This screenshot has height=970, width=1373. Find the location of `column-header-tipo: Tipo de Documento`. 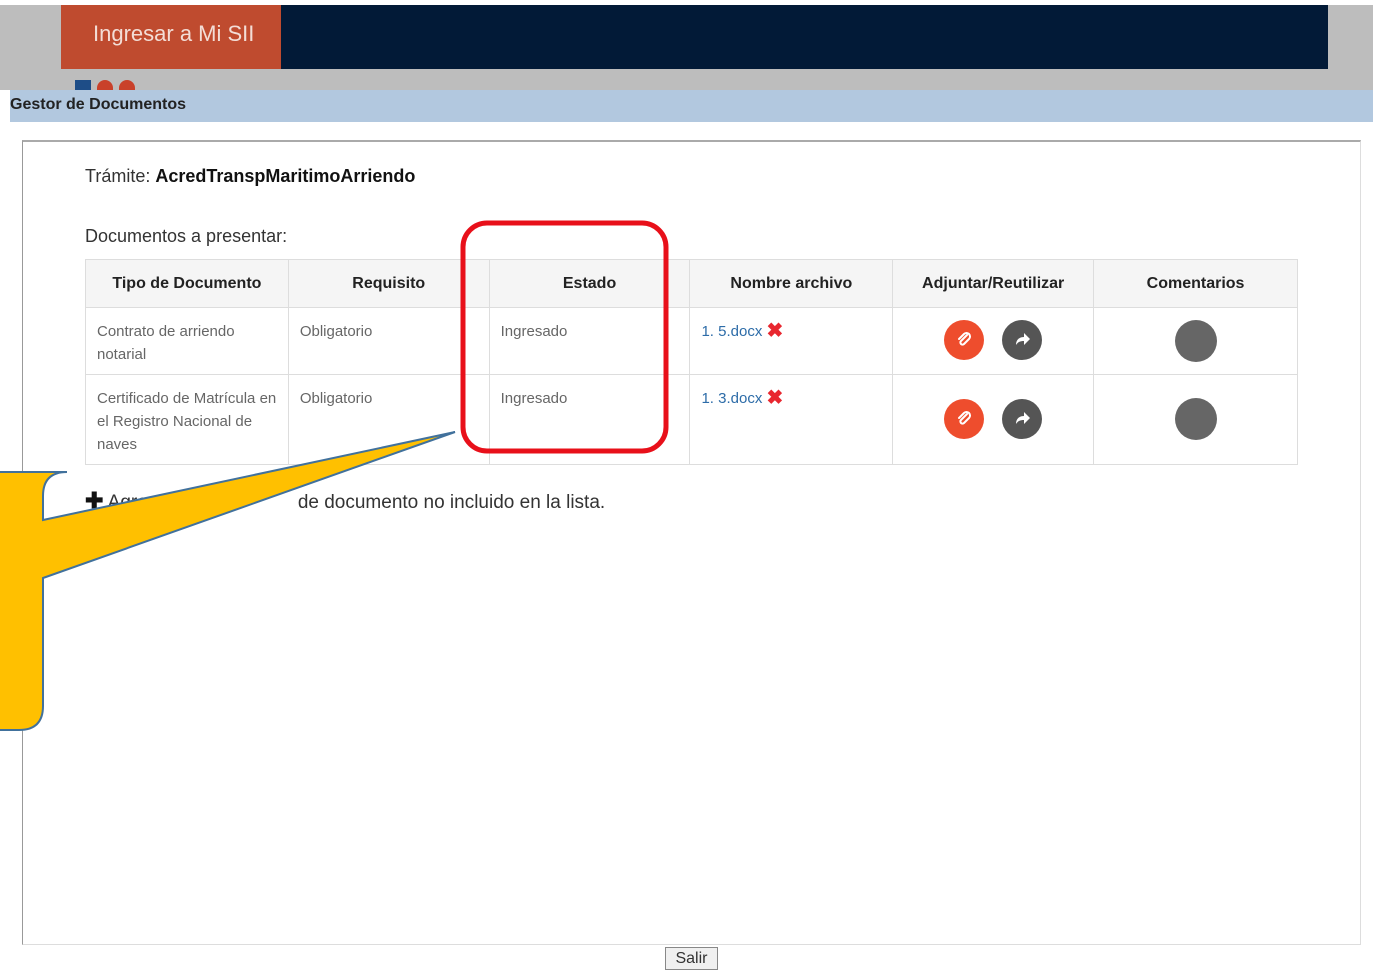

column-header-tipo: Tipo de Documento is located at coordinates (187, 283).